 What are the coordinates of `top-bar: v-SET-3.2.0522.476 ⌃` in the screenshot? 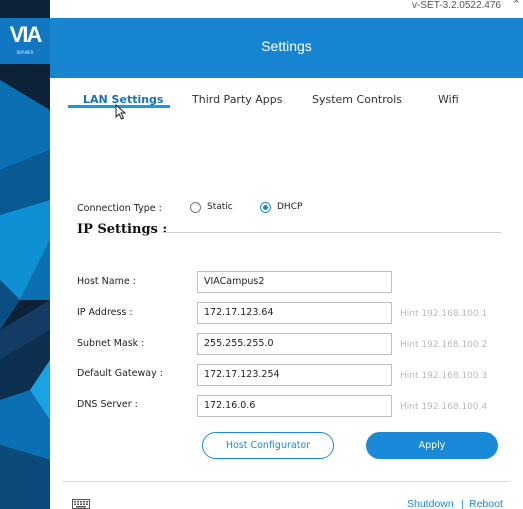 It's located at (286, 9).